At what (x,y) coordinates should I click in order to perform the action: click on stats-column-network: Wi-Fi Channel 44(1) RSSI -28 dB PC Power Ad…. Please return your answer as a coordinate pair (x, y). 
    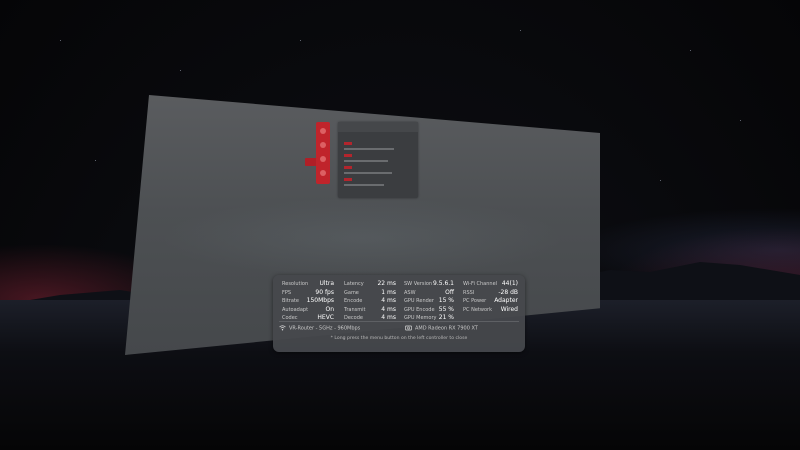
    Looking at the image, I should click on (490, 297).